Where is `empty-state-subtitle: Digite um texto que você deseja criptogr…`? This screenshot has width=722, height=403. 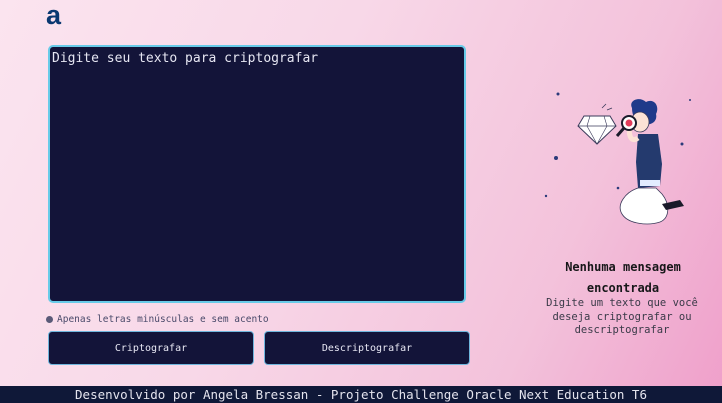 empty-state-subtitle: Digite um texto que você deseja criptogr… is located at coordinates (622, 316).